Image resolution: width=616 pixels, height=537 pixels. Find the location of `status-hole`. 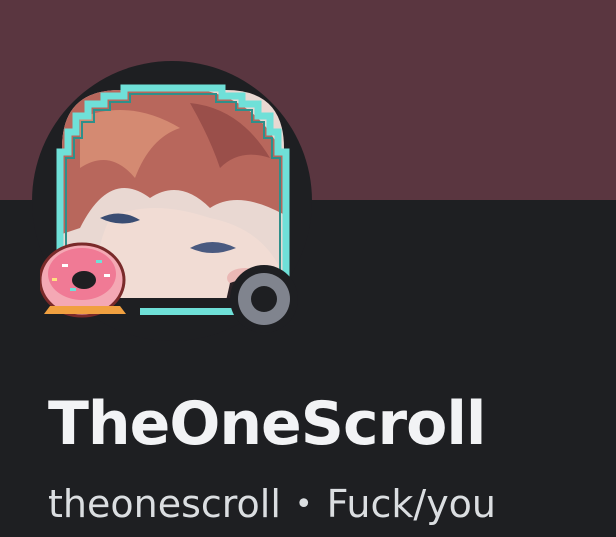

status-hole is located at coordinates (264, 299).